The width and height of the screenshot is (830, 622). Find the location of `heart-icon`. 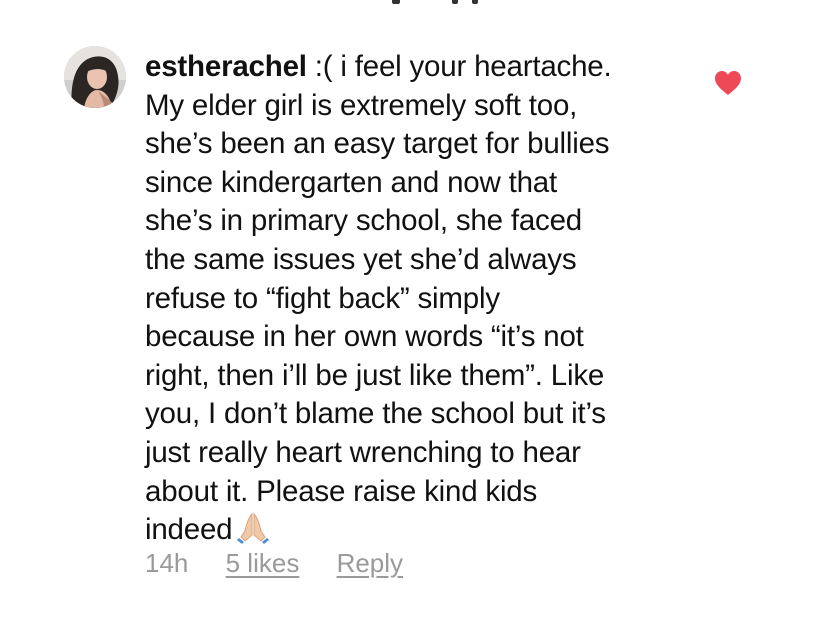

heart-icon is located at coordinates (728, 83).